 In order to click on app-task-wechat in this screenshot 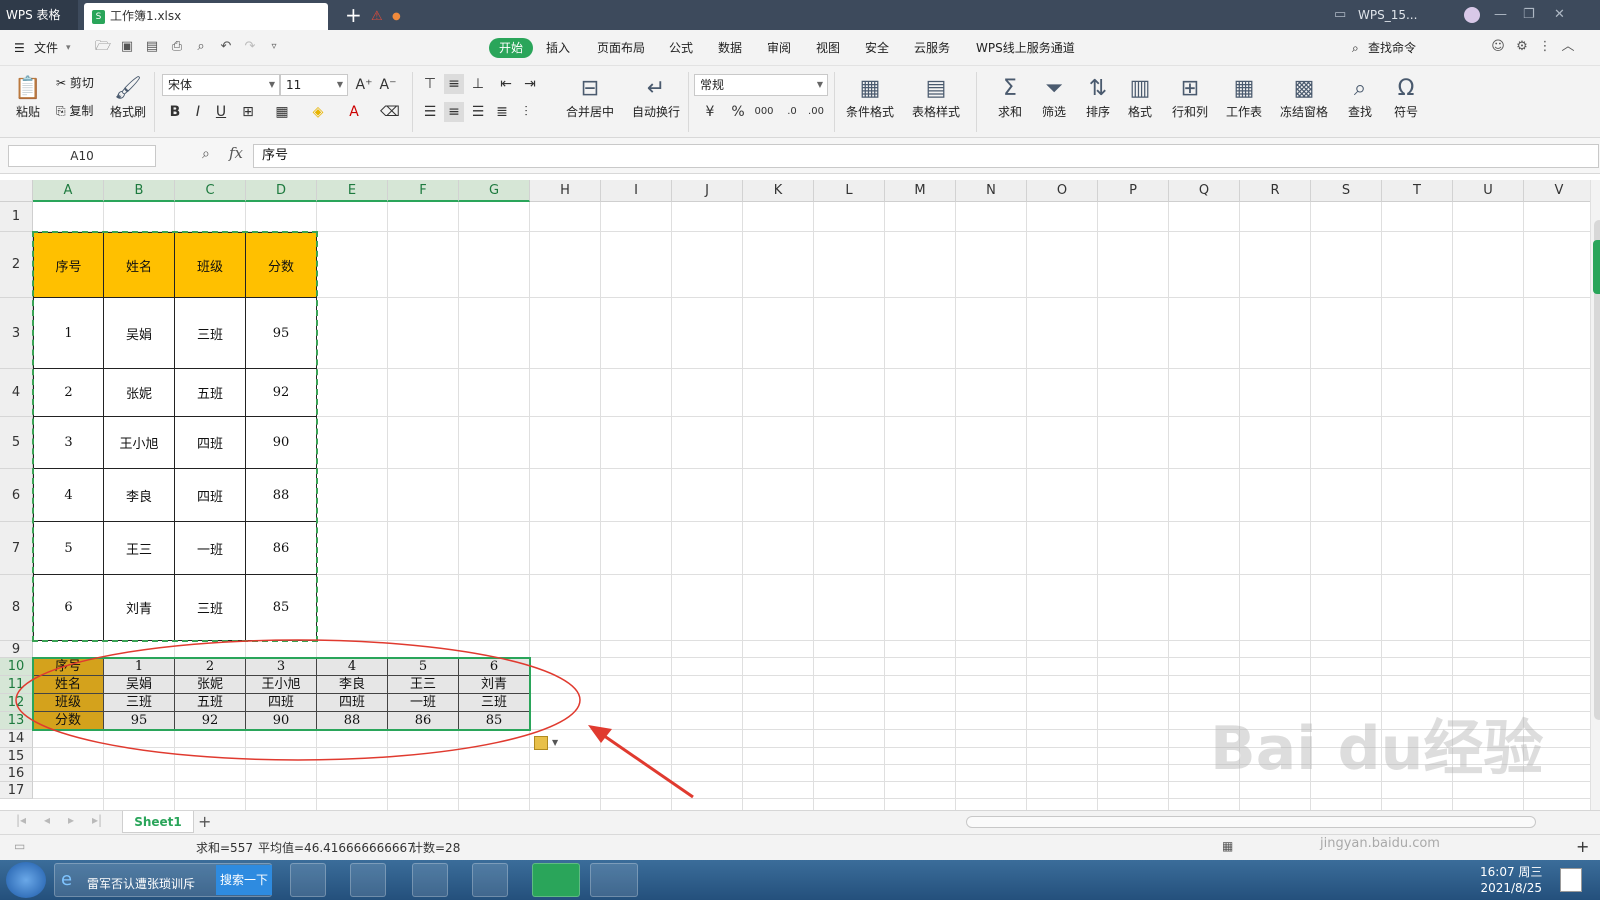, I will do `click(614, 880)`.